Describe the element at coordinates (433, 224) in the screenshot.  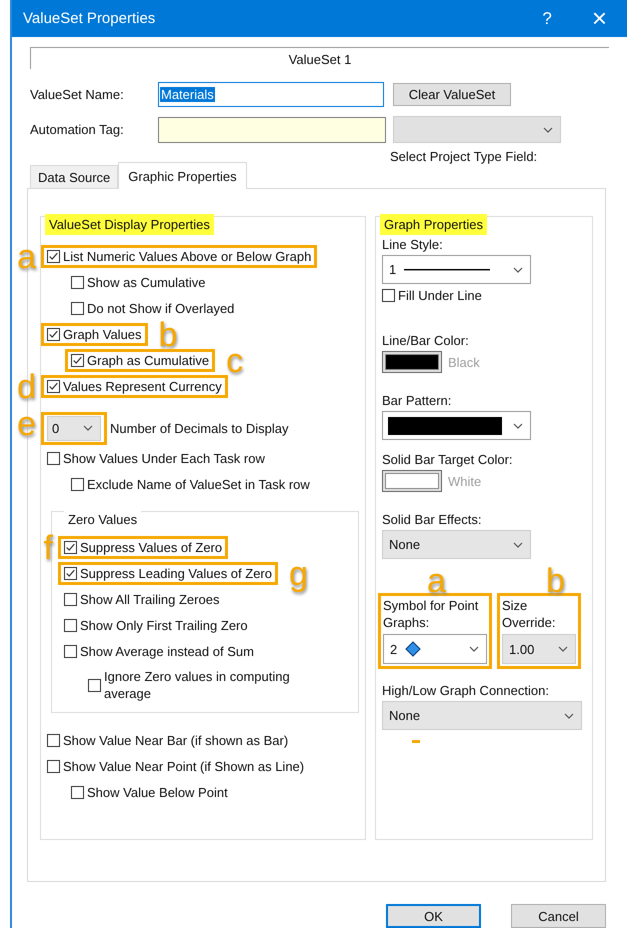
I see `group-title: Graph Properties` at that location.